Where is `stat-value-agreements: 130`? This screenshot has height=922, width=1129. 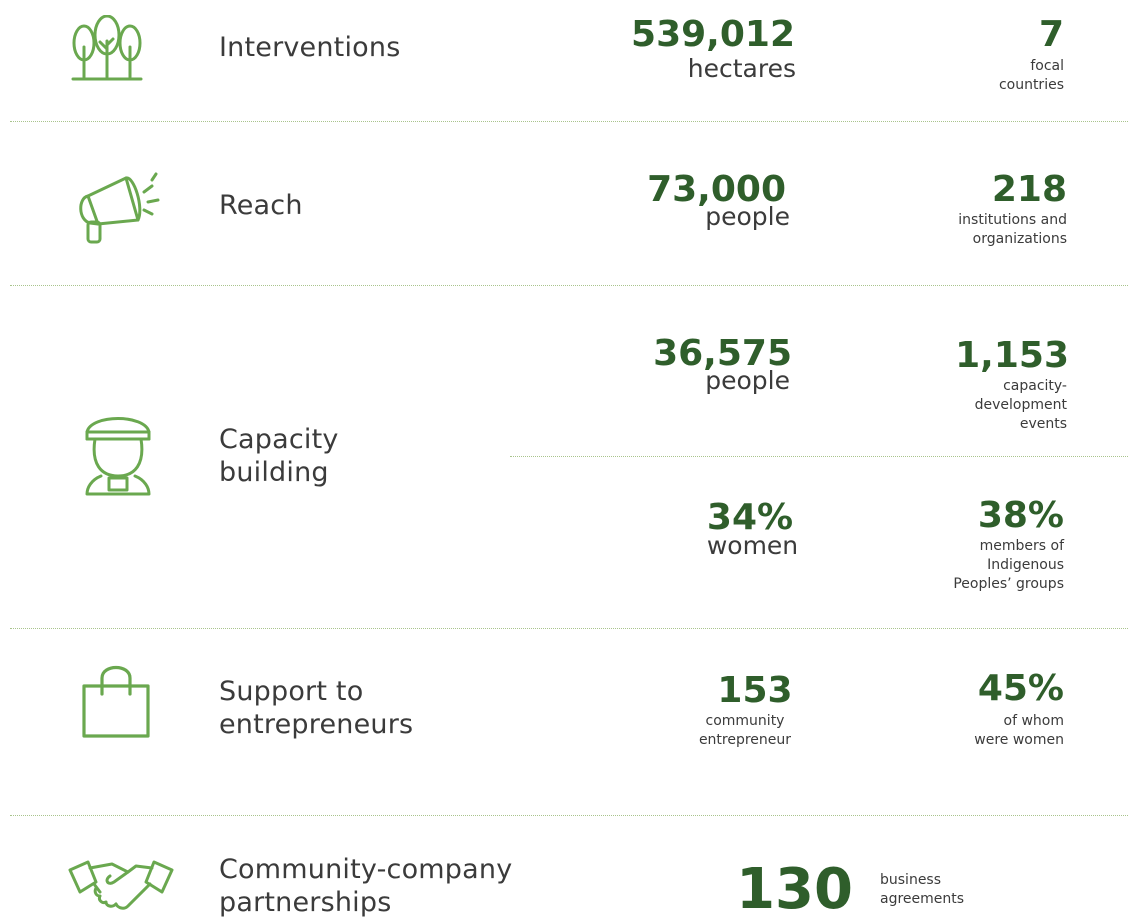 stat-value-agreements: 130 is located at coordinates (794, 889).